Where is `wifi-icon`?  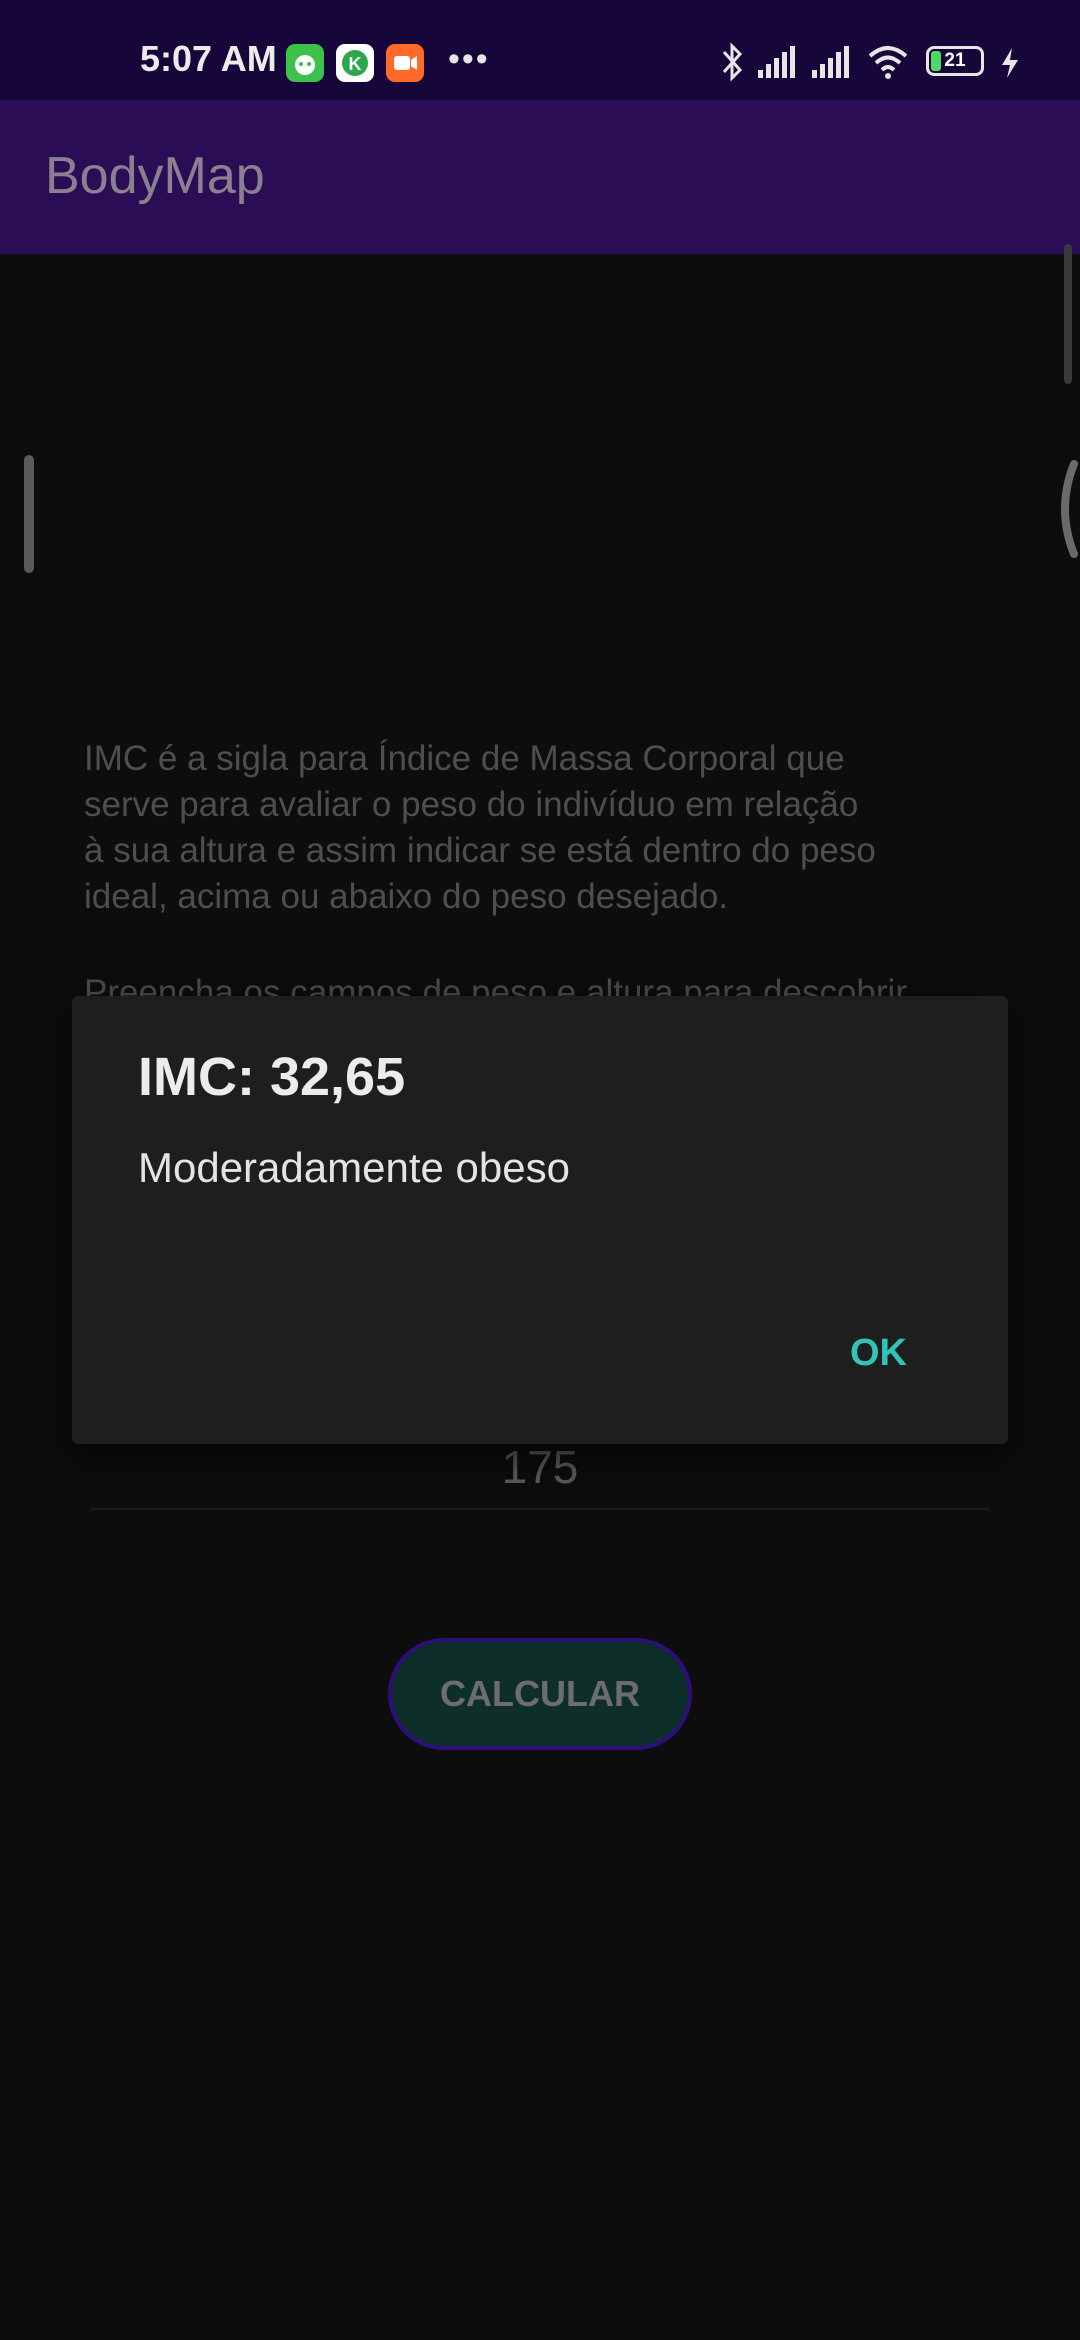 wifi-icon is located at coordinates (888, 62).